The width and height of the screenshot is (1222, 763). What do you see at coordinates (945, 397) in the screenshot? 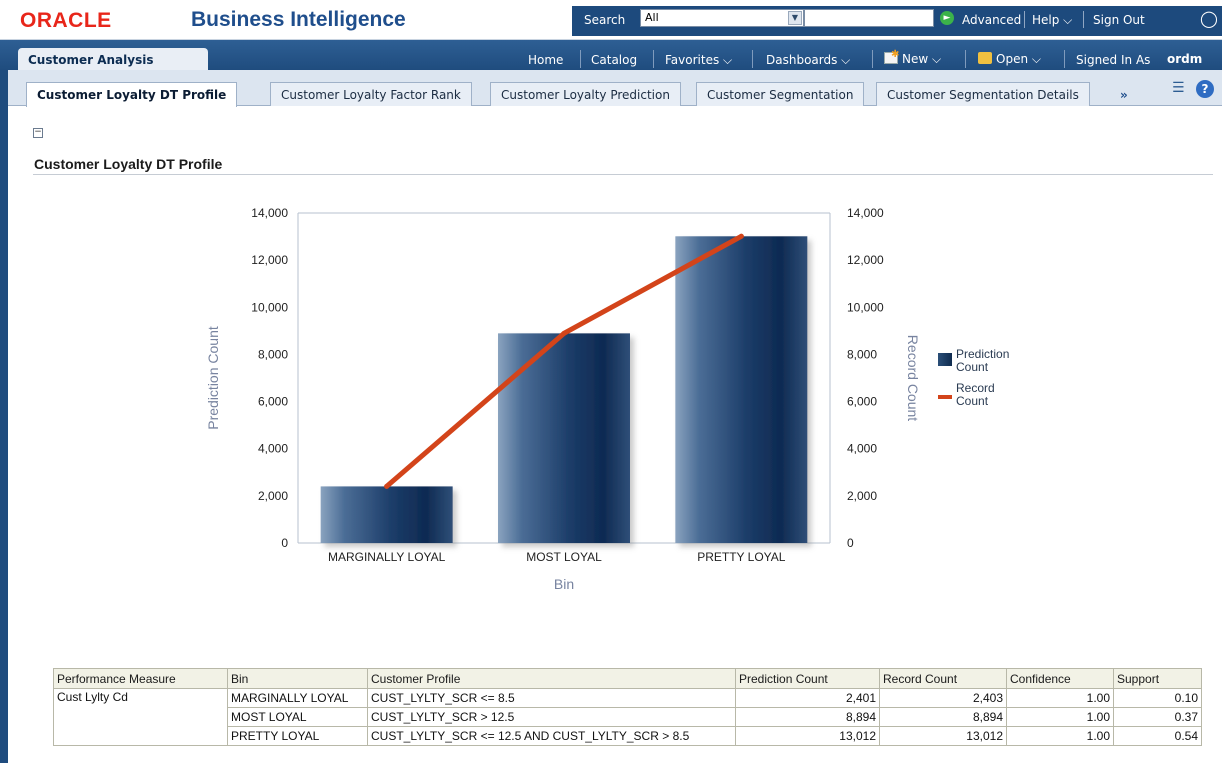
I see `legend-swatch-line` at bounding box center [945, 397].